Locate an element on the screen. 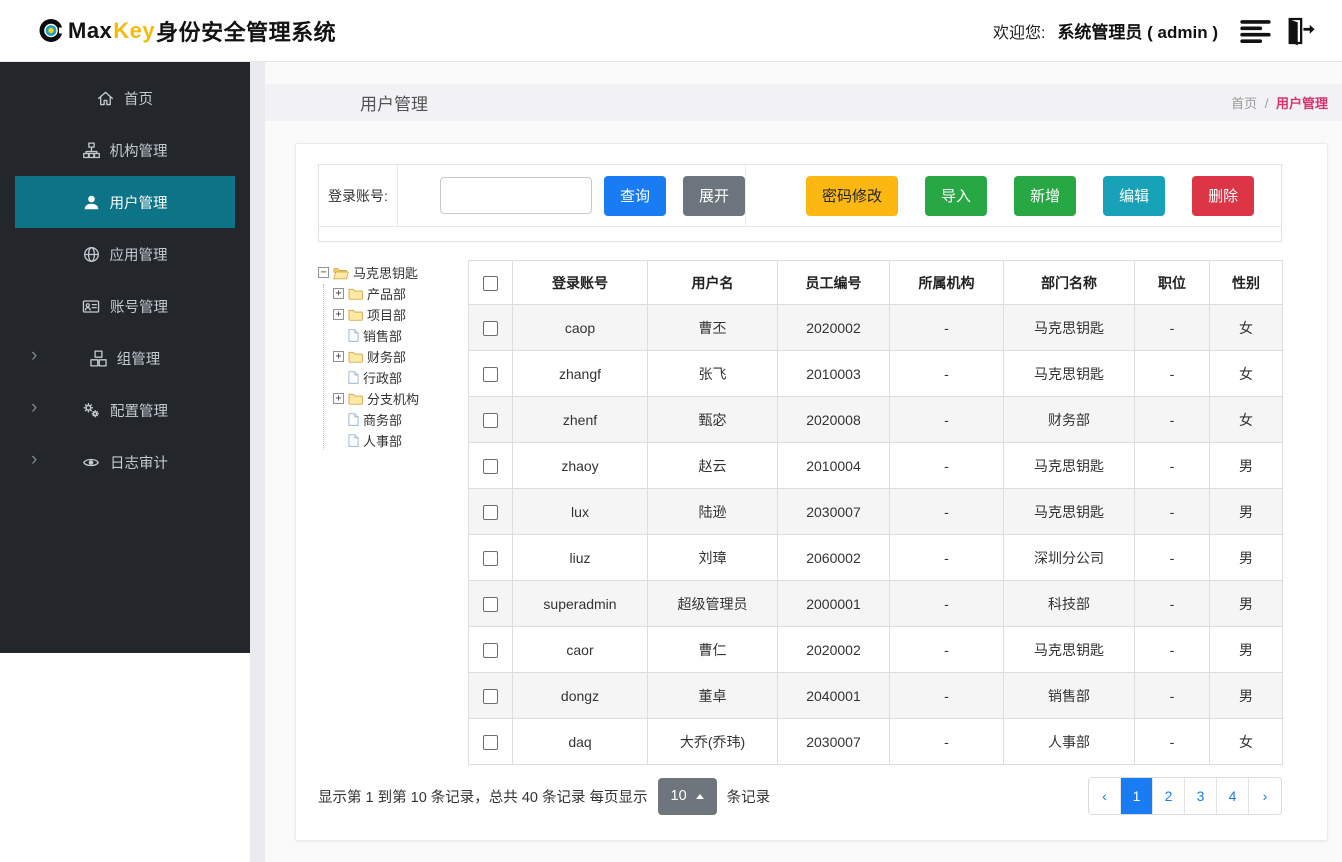 This screenshot has width=1342, height=862. table-row: caop 曹丕 2020002 - 马克思钥匙 - 女 is located at coordinates (875, 327).